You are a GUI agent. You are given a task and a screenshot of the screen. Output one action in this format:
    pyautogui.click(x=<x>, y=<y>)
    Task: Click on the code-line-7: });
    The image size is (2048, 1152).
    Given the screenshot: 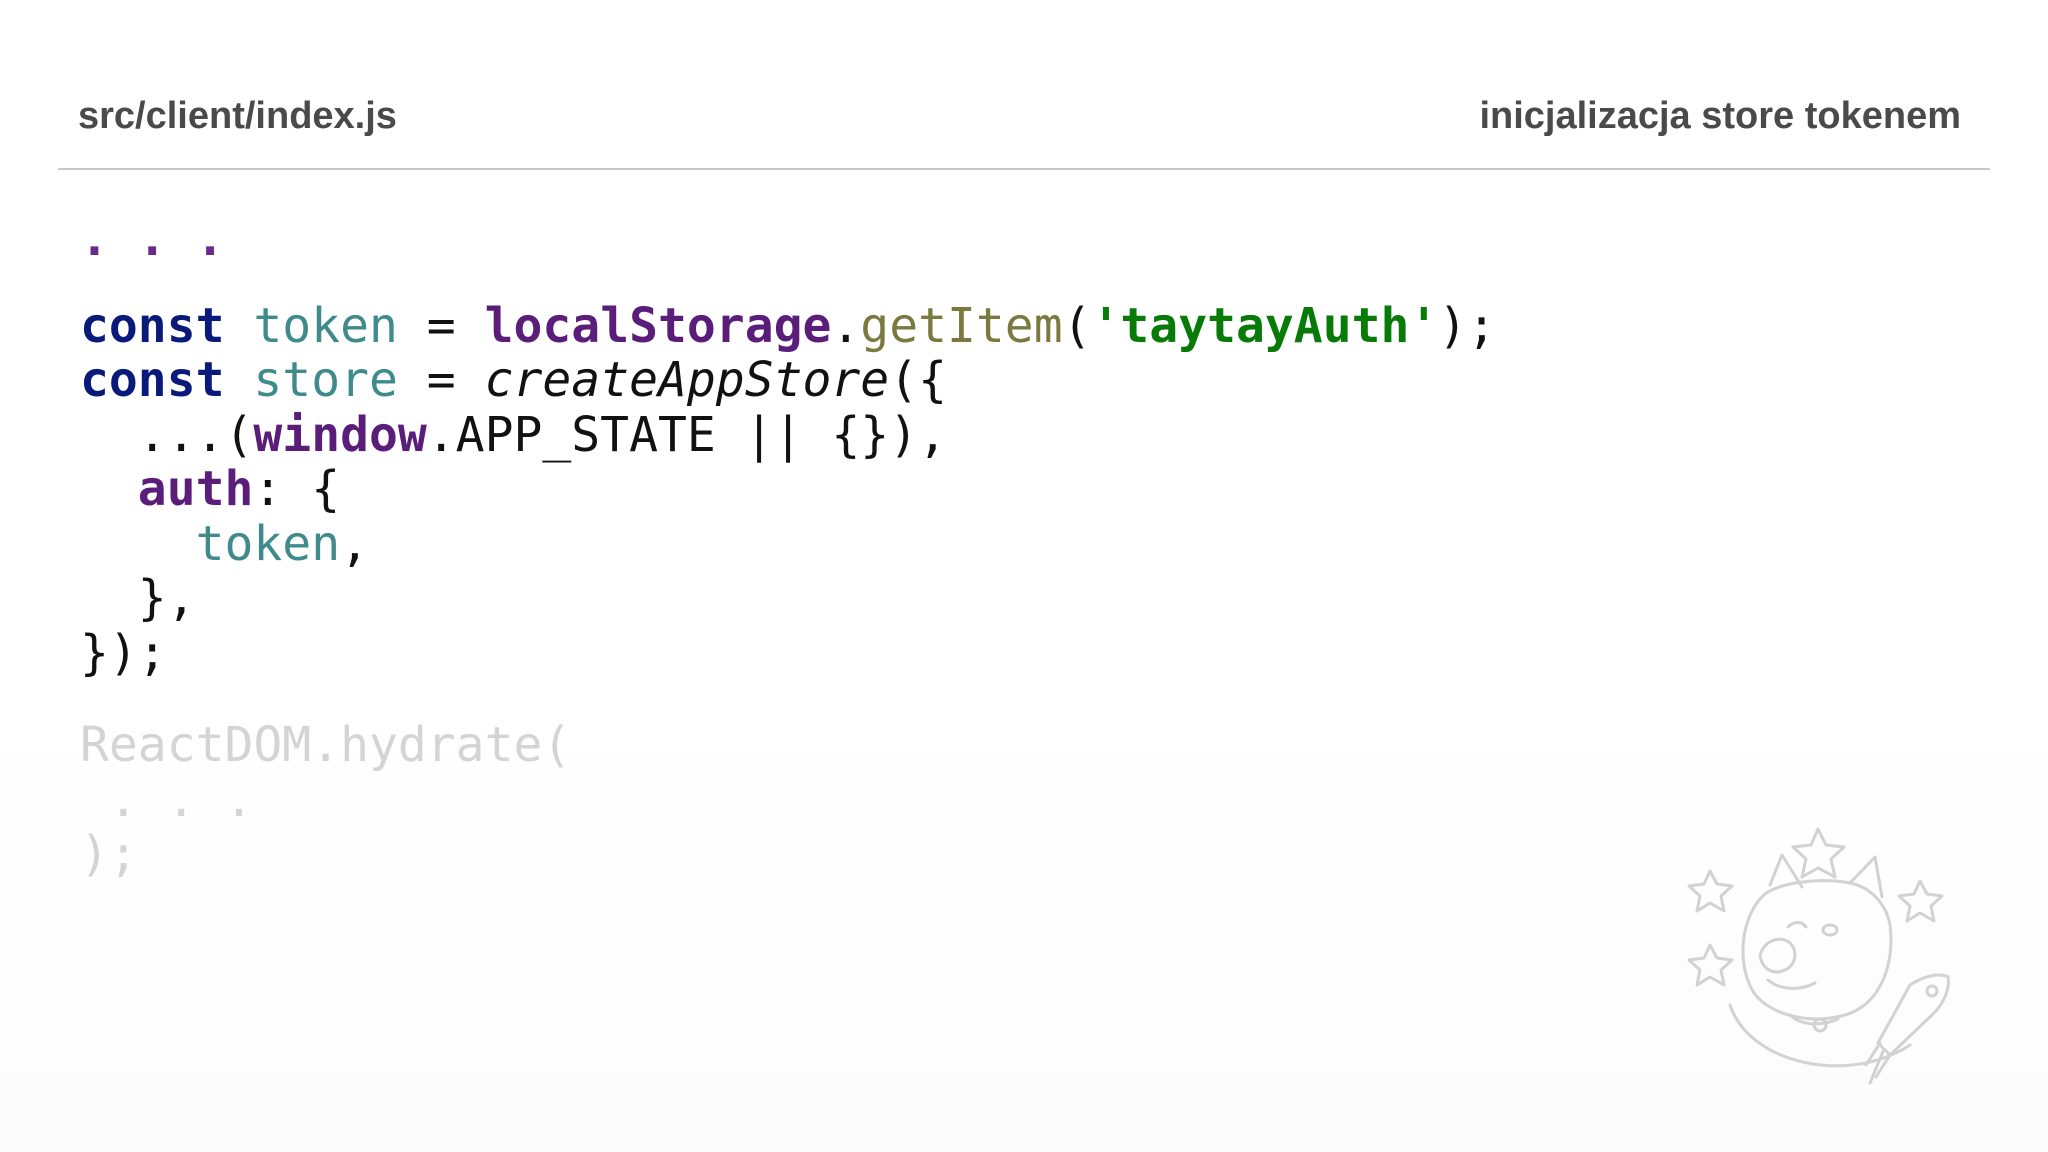 What is the action you would take?
    pyautogui.click(x=123, y=652)
    